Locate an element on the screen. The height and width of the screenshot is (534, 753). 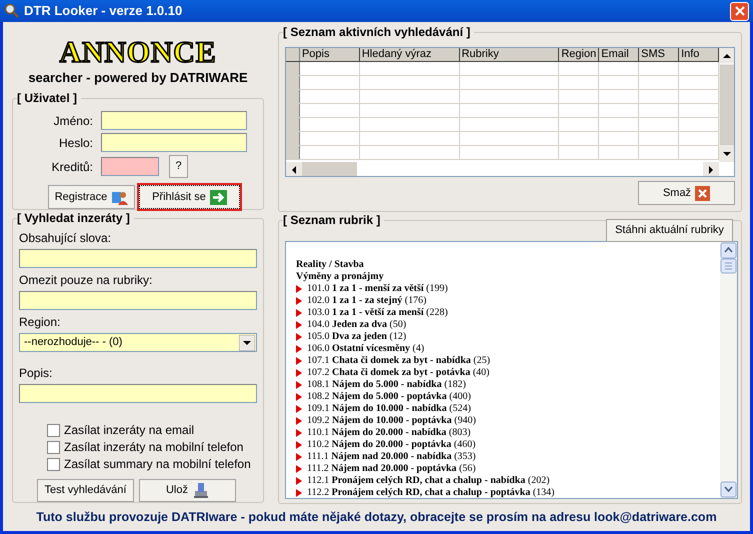
dropdown-arrow-icon is located at coordinates (247, 342).